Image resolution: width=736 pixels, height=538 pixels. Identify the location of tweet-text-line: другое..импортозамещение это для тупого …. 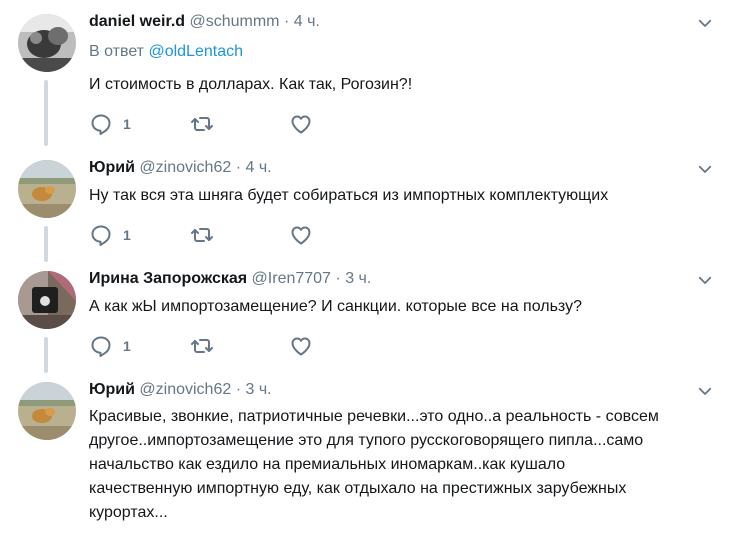
(366, 440).